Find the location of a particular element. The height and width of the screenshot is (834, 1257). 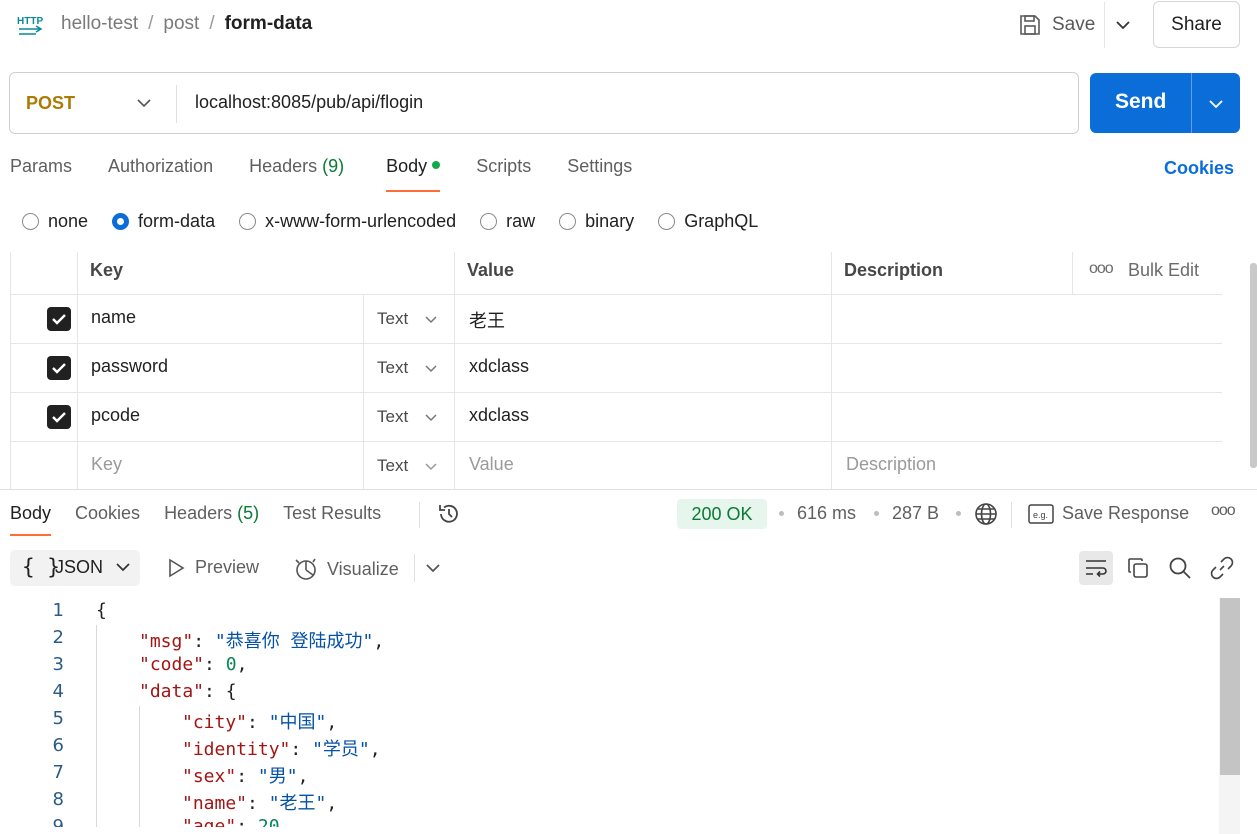

format-selector: { } JSON is located at coordinates (75, 568).